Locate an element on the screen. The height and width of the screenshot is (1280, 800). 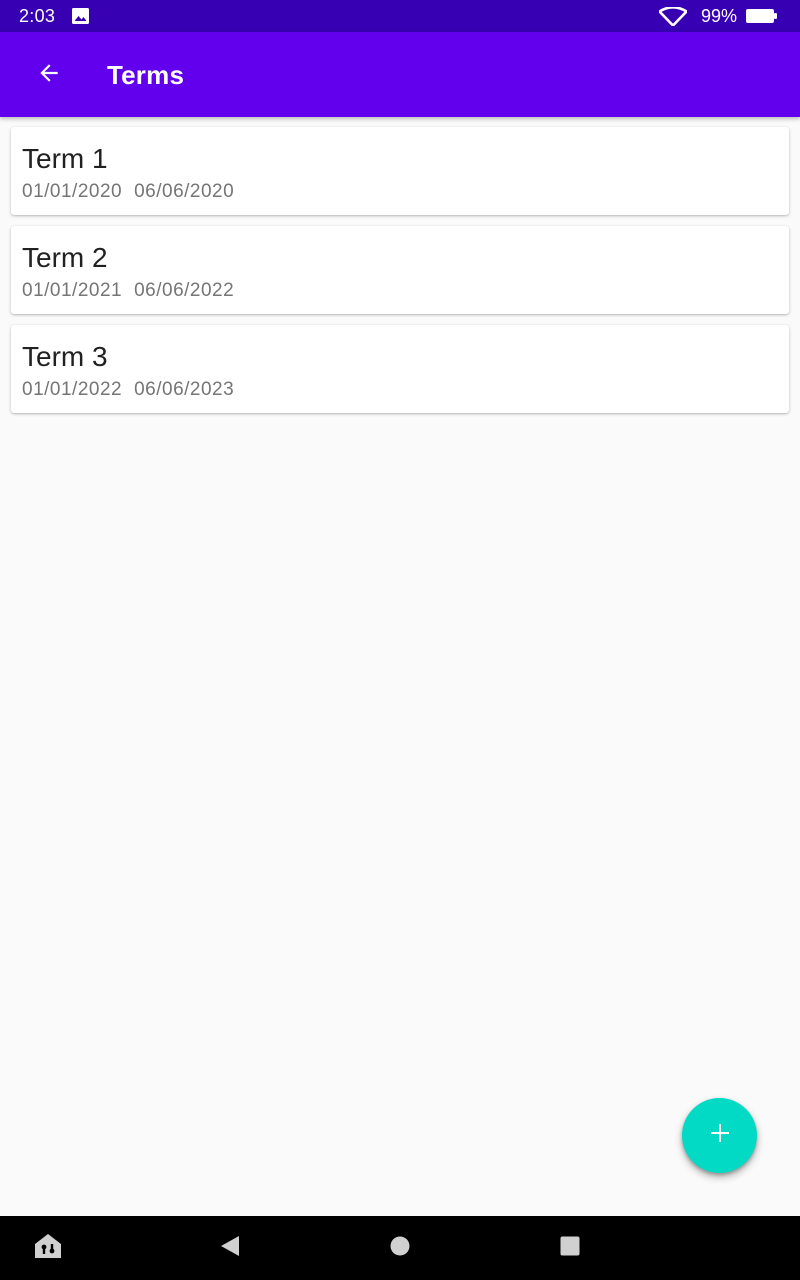
back-button is located at coordinates (49, 75).